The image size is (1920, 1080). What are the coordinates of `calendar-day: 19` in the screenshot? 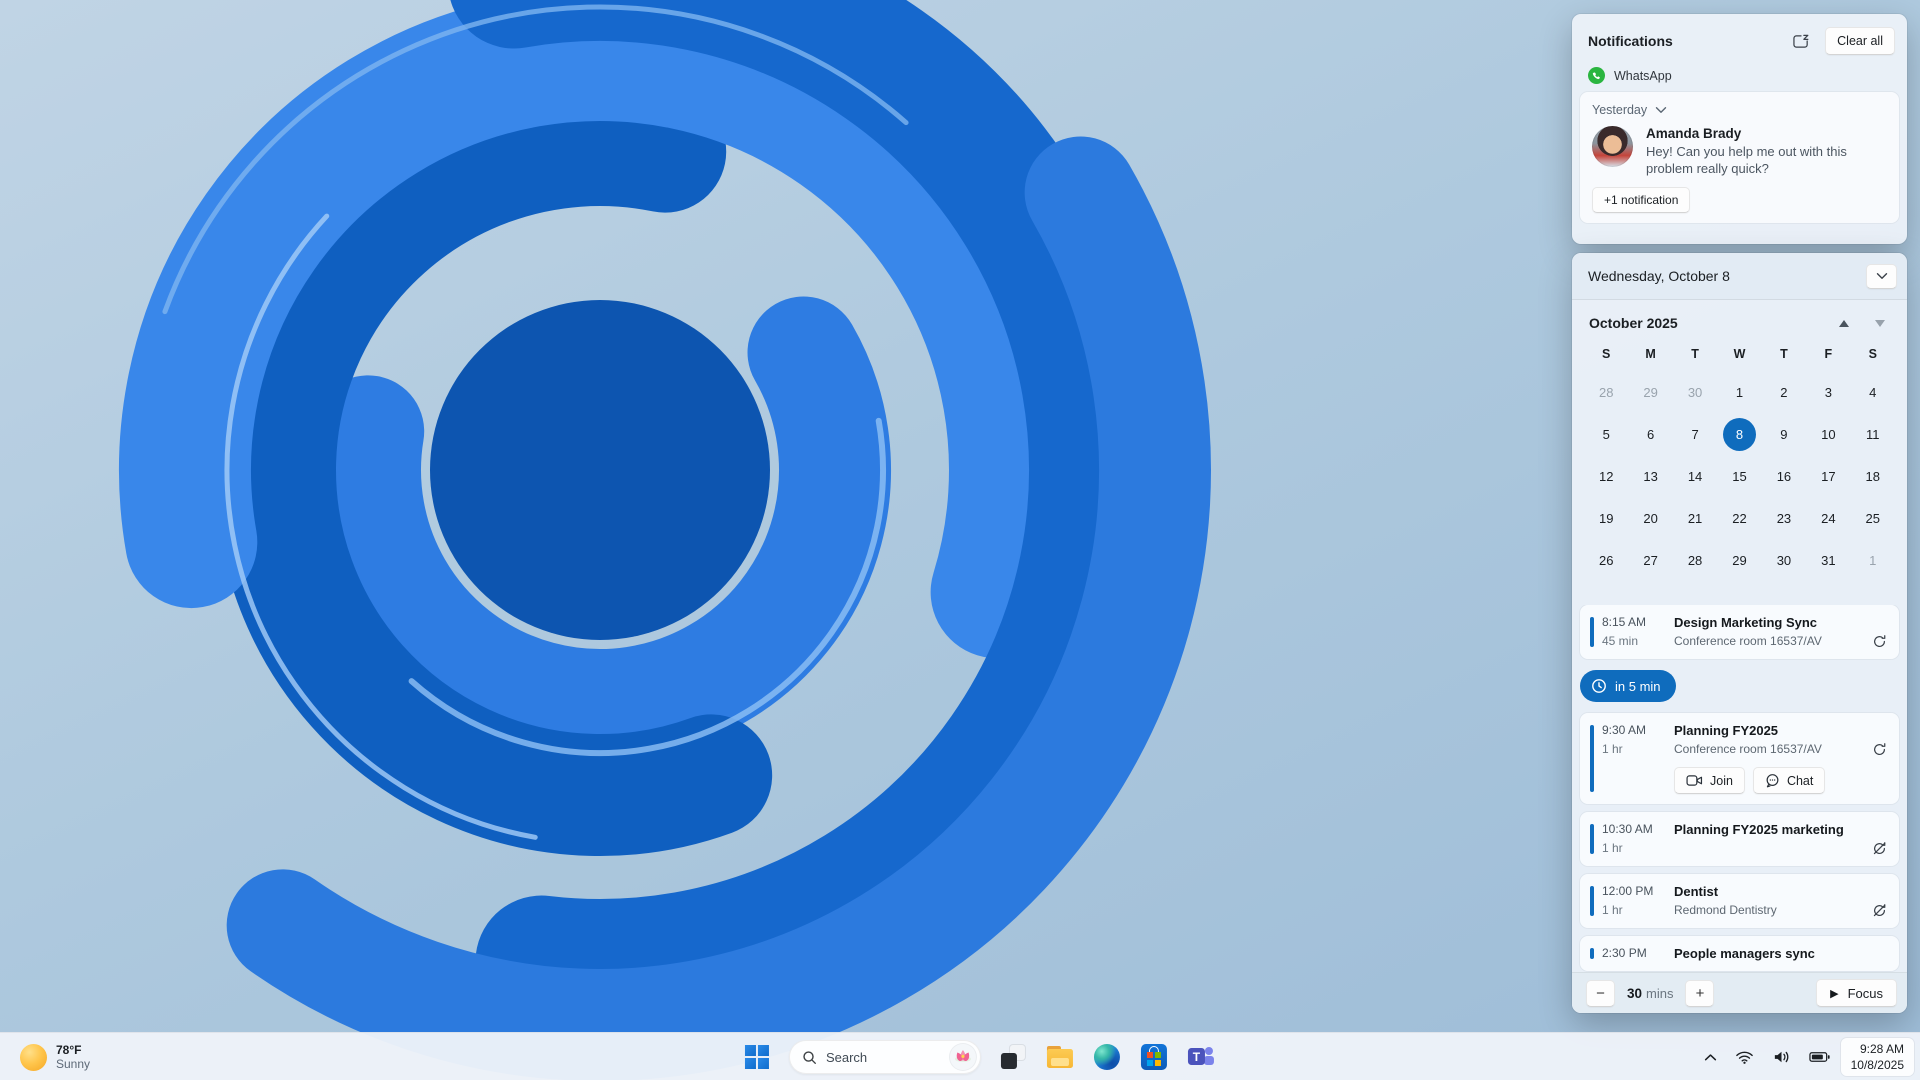 It's located at (1606, 518).